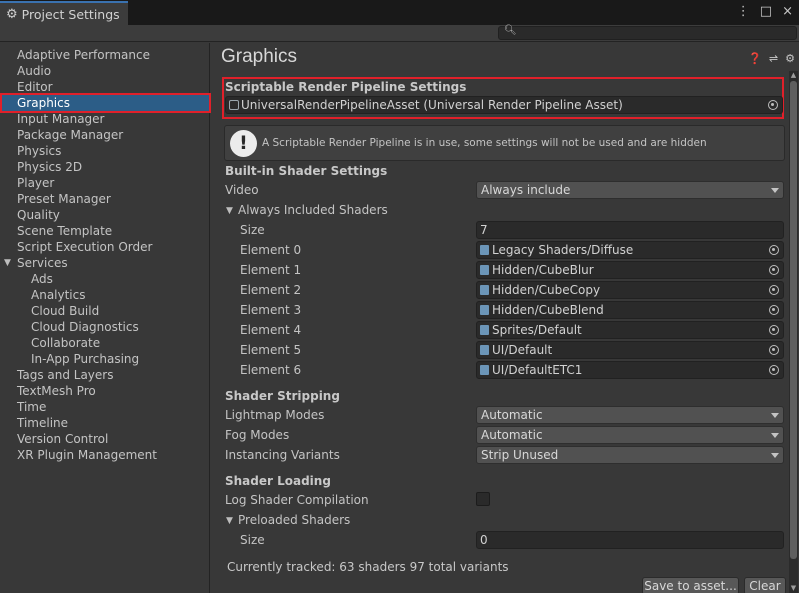  What do you see at coordinates (630, 230) in the screenshot?
I see `size-field: 7` at bounding box center [630, 230].